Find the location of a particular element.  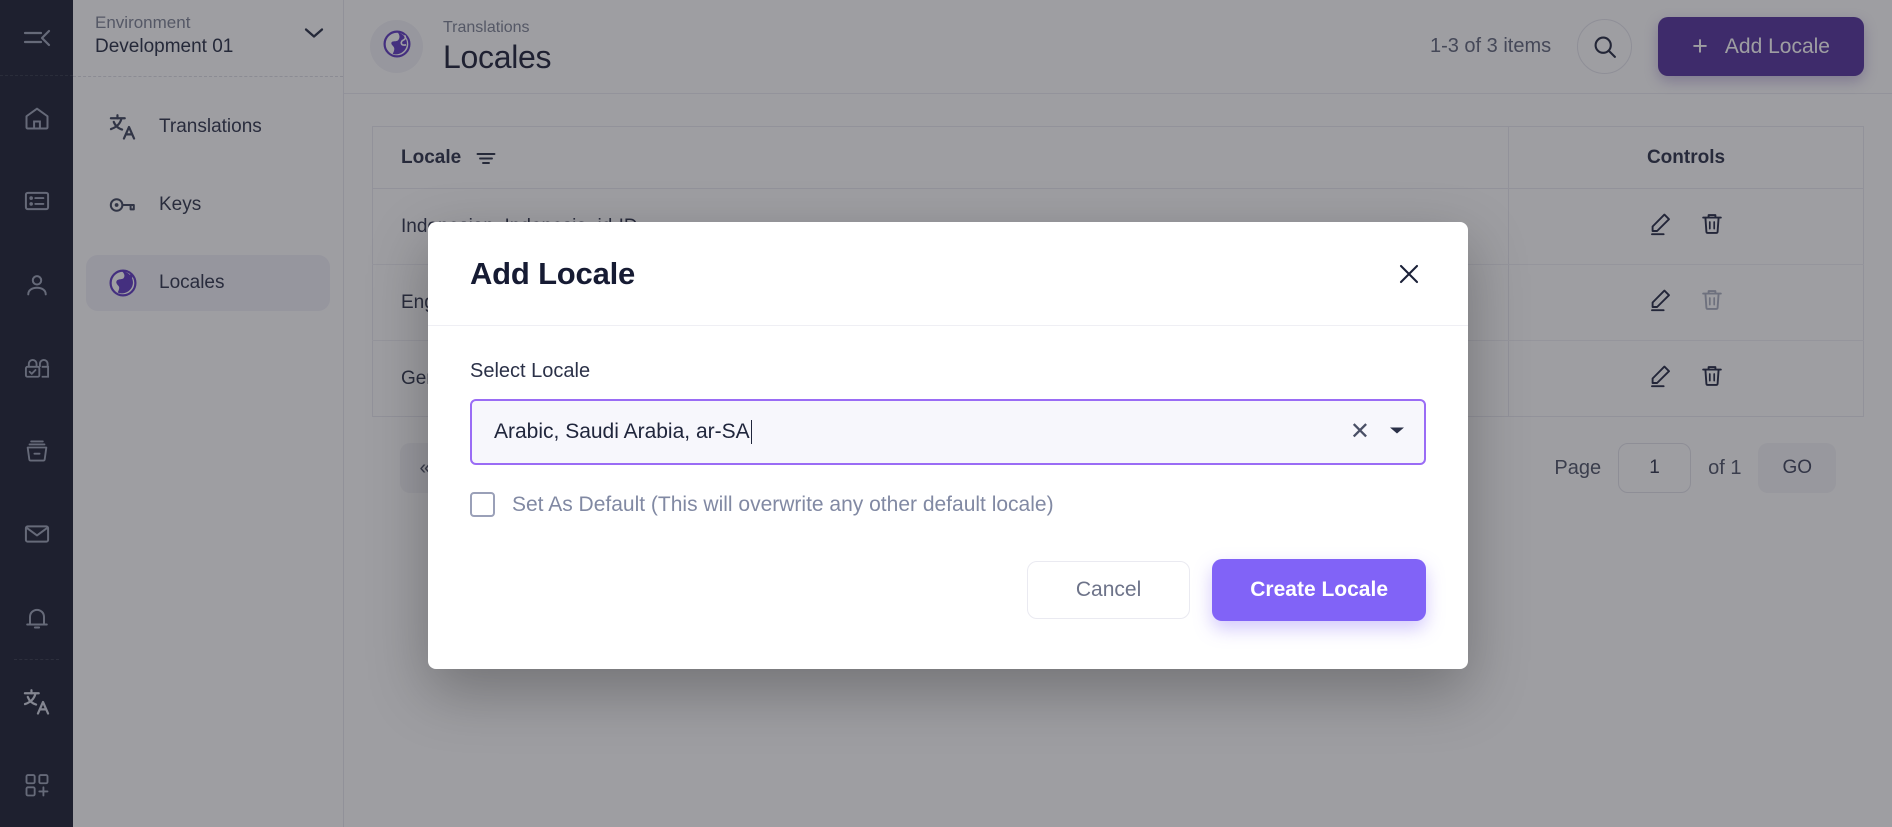

create-locale-button: Create Locale is located at coordinates (1319, 590).